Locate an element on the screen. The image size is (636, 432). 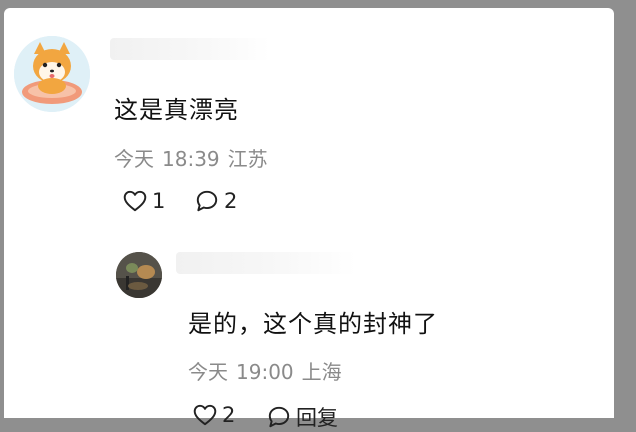
reply-button: 2 is located at coordinates (215, 201).